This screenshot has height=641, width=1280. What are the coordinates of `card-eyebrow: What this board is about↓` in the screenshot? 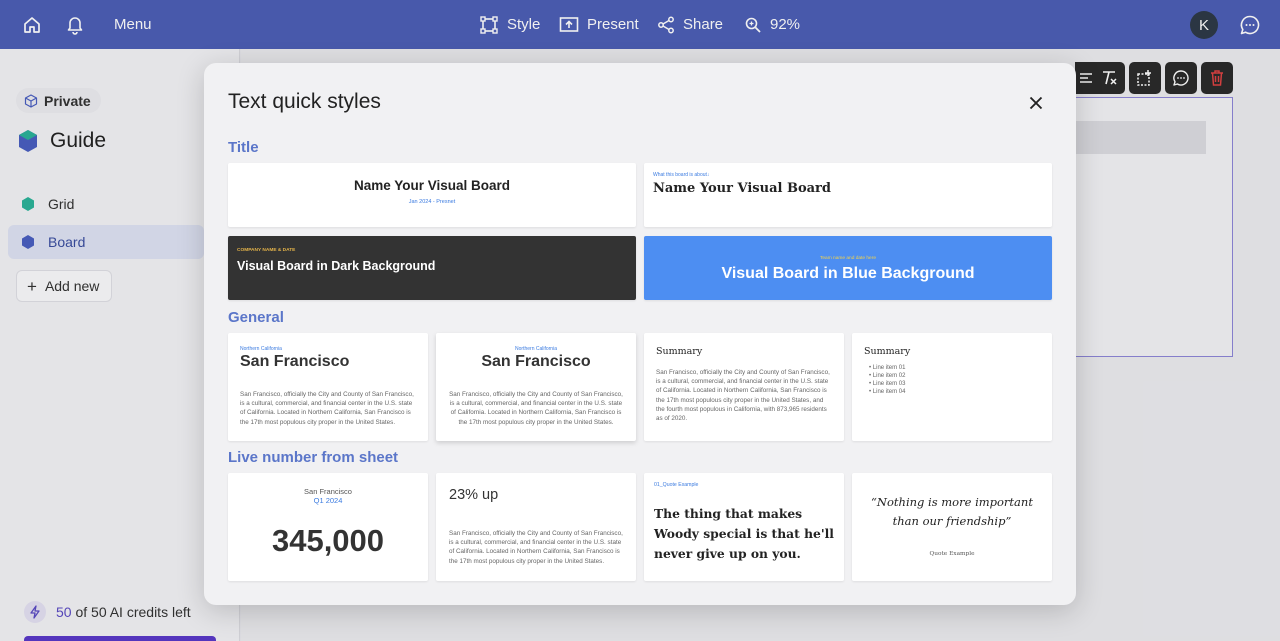 It's located at (681, 175).